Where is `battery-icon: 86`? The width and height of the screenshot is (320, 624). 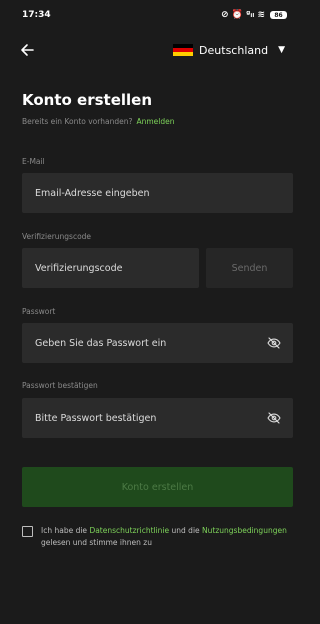 battery-icon: 86 is located at coordinates (278, 15).